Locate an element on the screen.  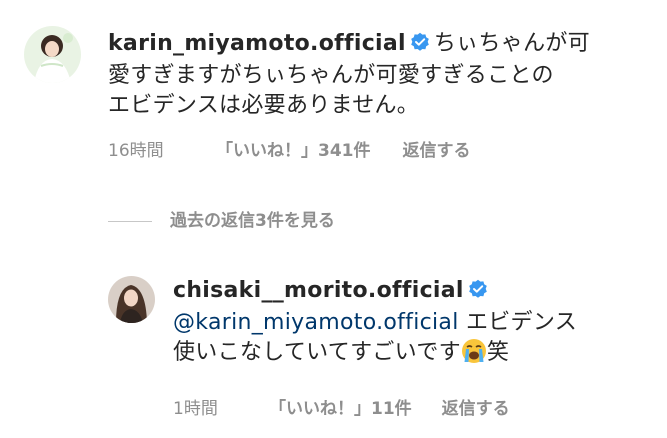
comment-chisaki-text-2: 使いこなしていてすごいです is located at coordinates (317, 352).